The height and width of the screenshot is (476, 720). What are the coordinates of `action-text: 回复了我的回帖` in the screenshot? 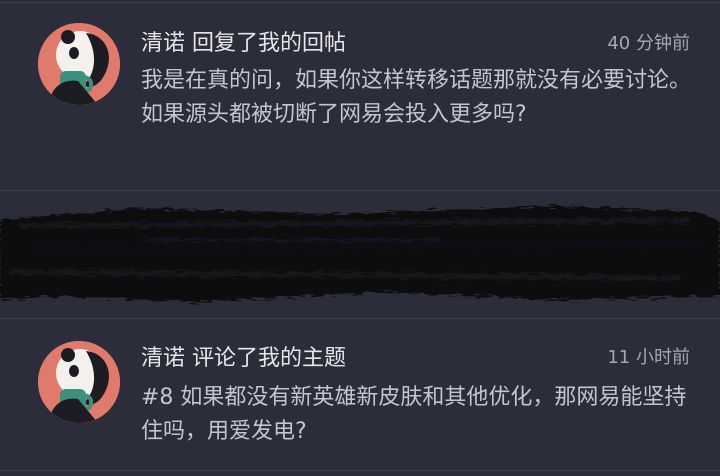 It's located at (269, 43).